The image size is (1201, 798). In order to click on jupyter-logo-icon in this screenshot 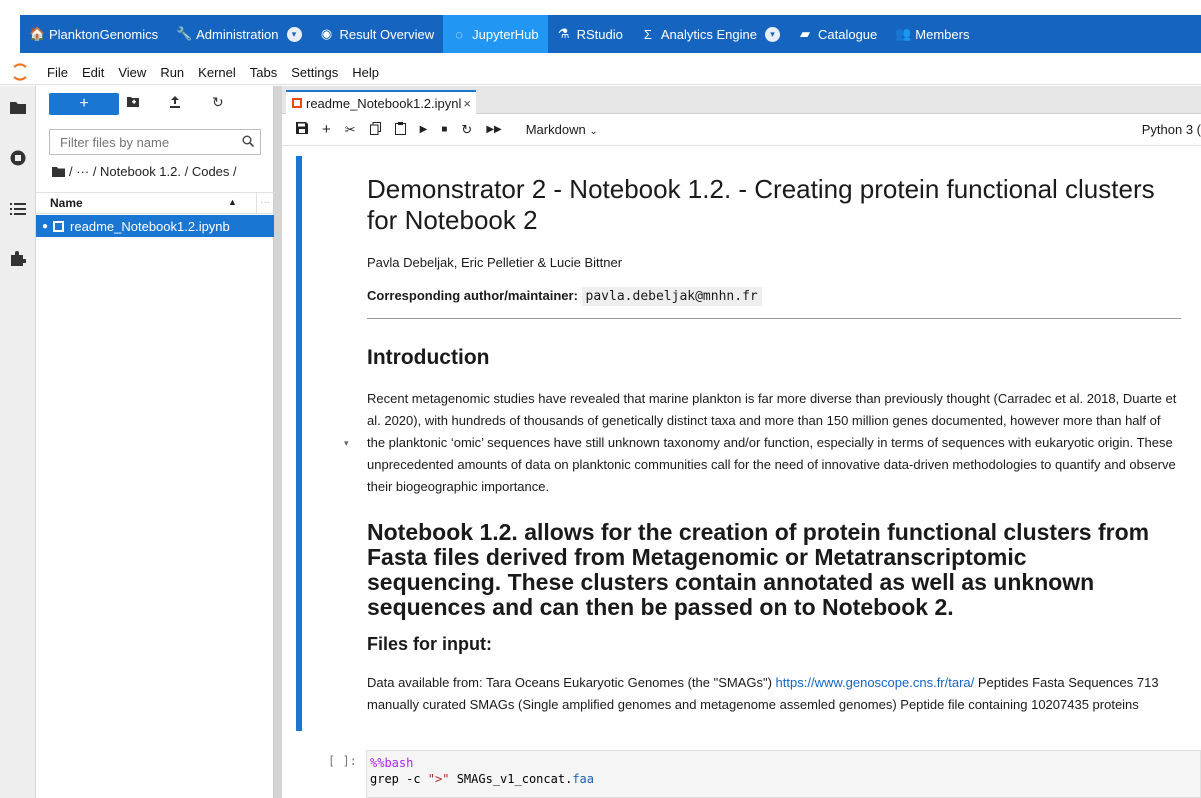, I will do `click(20, 72)`.